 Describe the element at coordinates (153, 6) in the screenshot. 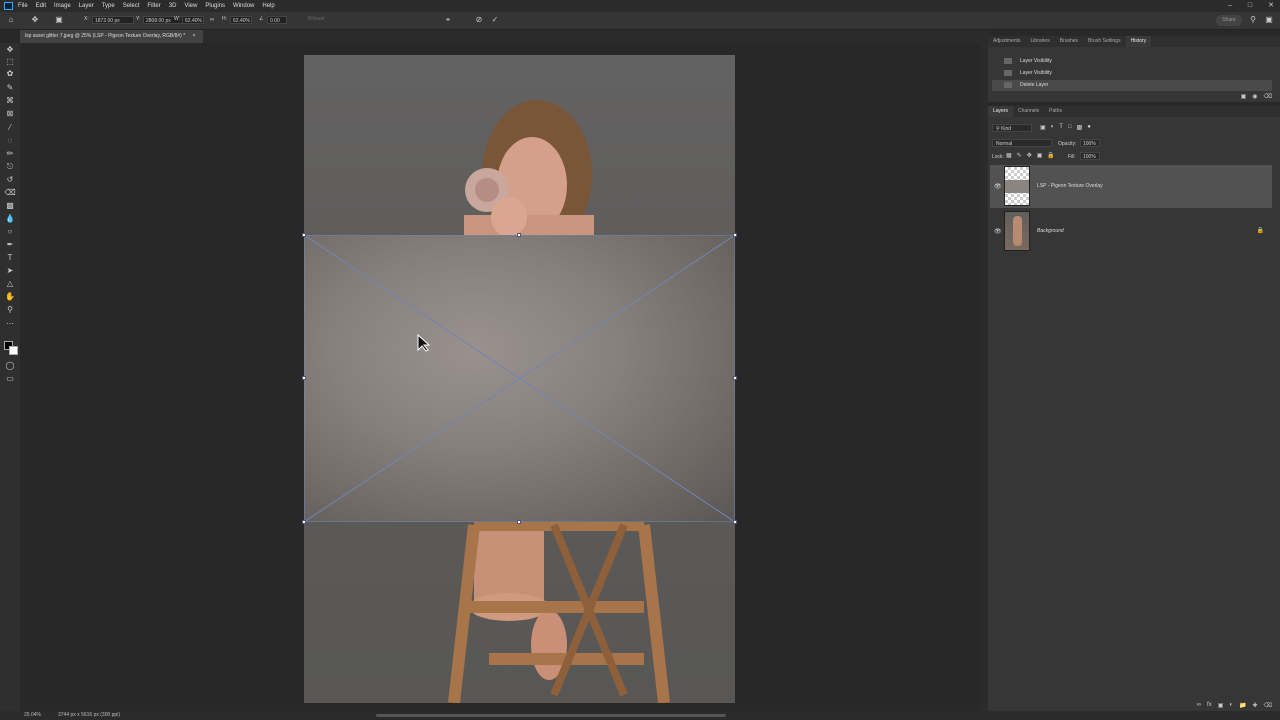

I see `menu-filter: Filter` at that location.